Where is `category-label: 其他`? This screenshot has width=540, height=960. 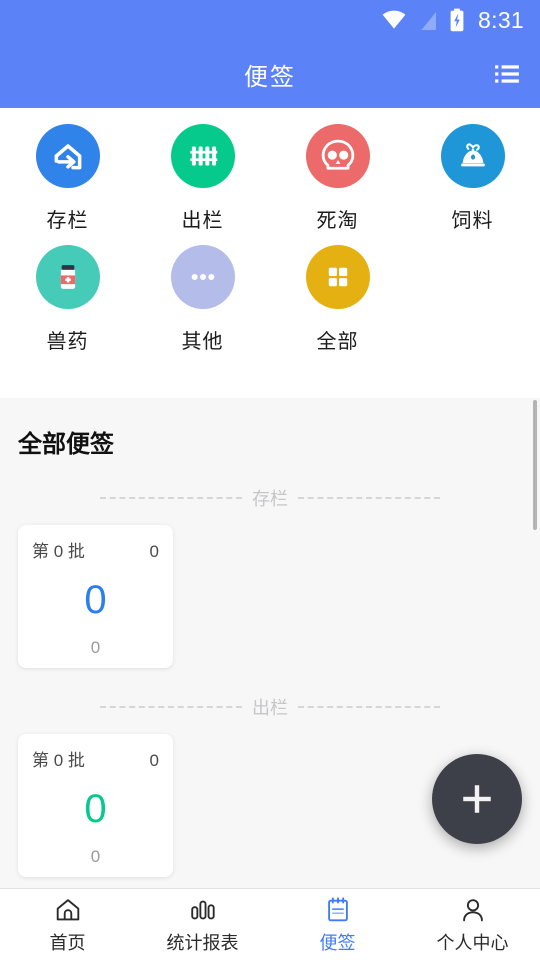 category-label: 其他 is located at coordinates (202, 342).